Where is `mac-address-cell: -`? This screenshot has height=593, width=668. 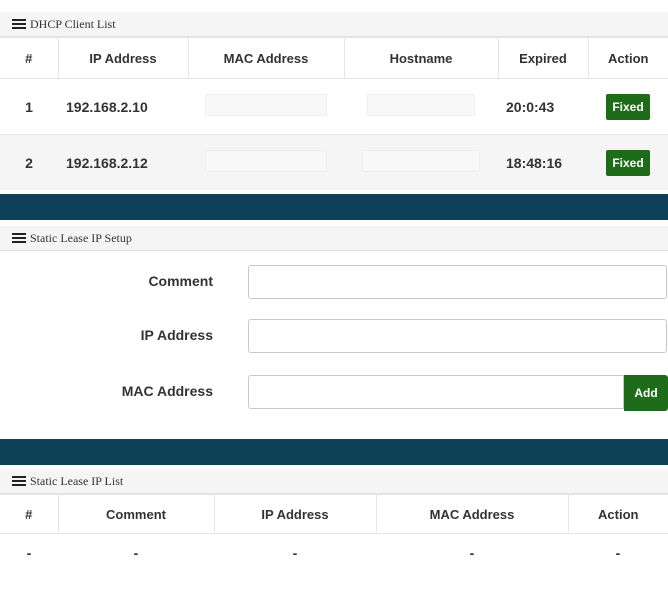
mac-address-cell: - is located at coordinates (472, 553).